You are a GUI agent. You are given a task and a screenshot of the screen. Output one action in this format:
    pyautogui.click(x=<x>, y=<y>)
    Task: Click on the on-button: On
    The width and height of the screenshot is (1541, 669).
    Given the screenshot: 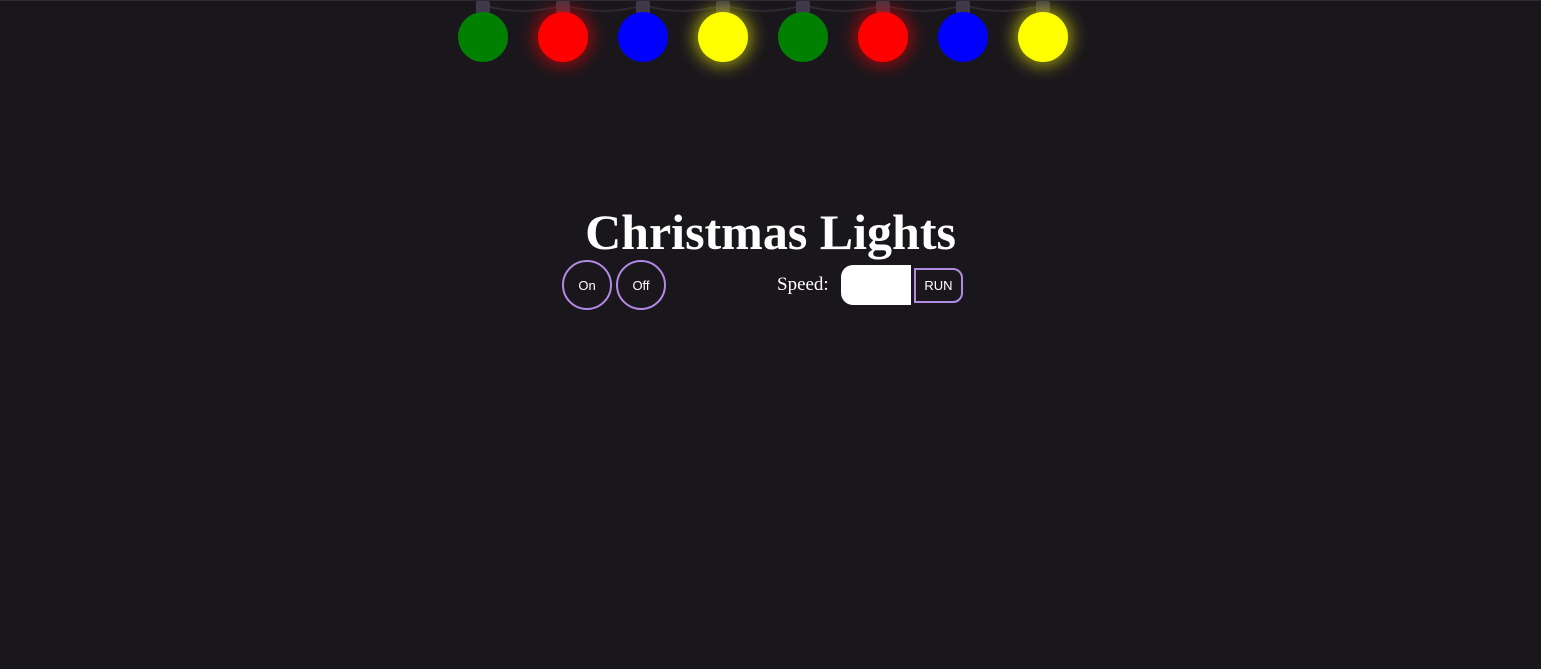 What is the action you would take?
    pyautogui.click(x=587, y=285)
    